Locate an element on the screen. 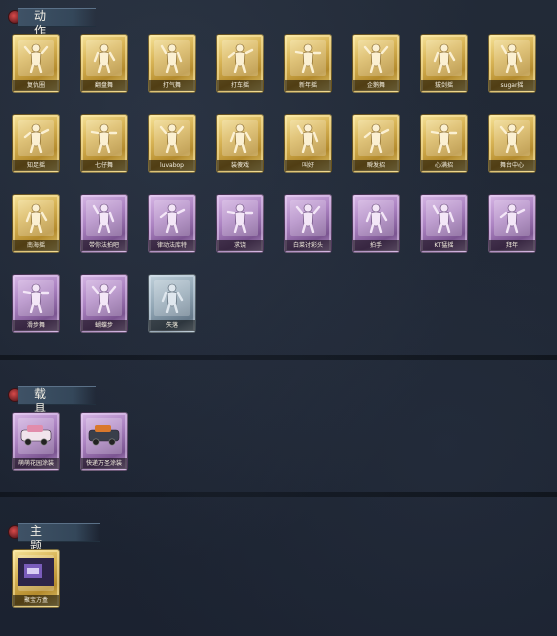  action-card: 南海摇 is located at coordinates (36, 223).